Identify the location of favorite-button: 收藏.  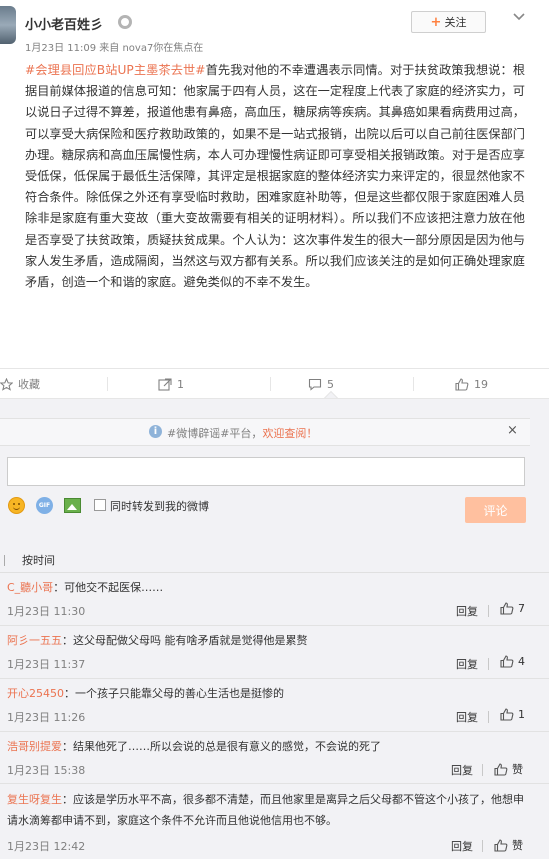
(20, 384).